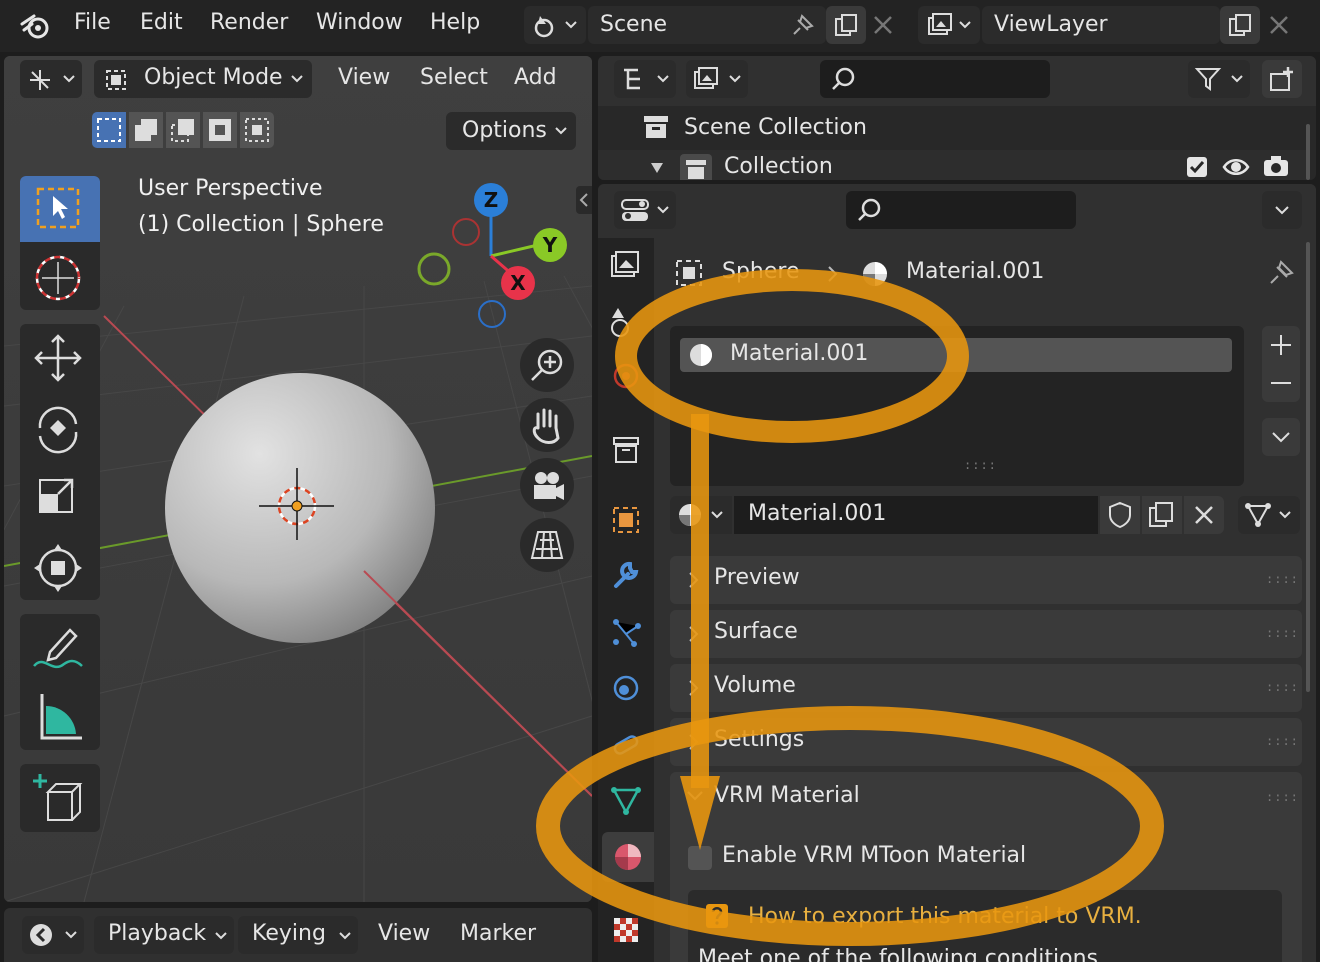 Image resolution: width=1320 pixels, height=962 pixels. What do you see at coordinates (1101, 25) in the screenshot?
I see `viewlayer-name-field: ViewLayer` at bounding box center [1101, 25].